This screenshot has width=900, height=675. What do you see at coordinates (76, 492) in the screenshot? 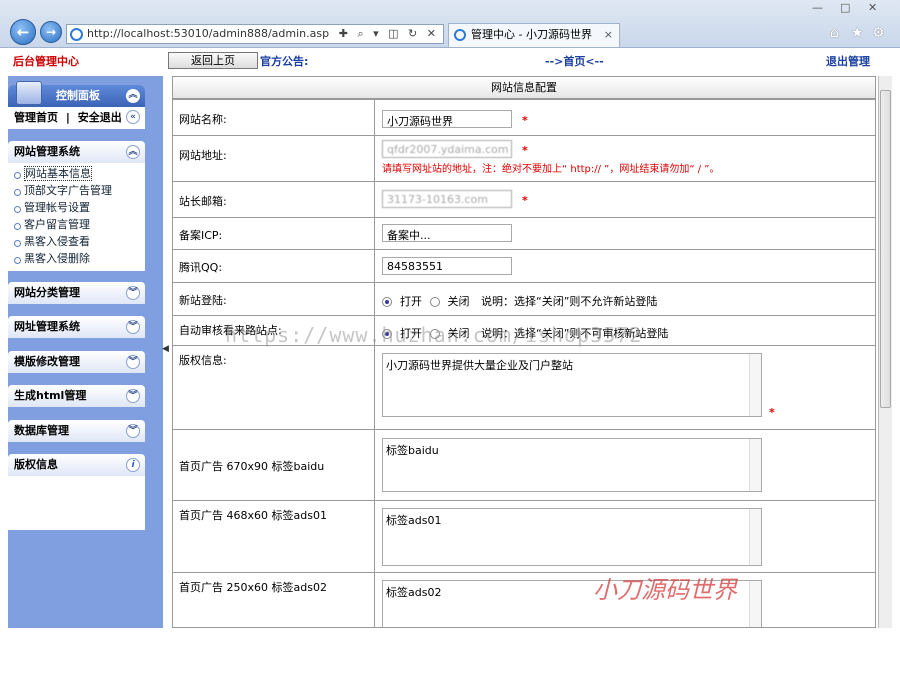
I see `copyright-panel: 版权信息 i` at bounding box center [76, 492].